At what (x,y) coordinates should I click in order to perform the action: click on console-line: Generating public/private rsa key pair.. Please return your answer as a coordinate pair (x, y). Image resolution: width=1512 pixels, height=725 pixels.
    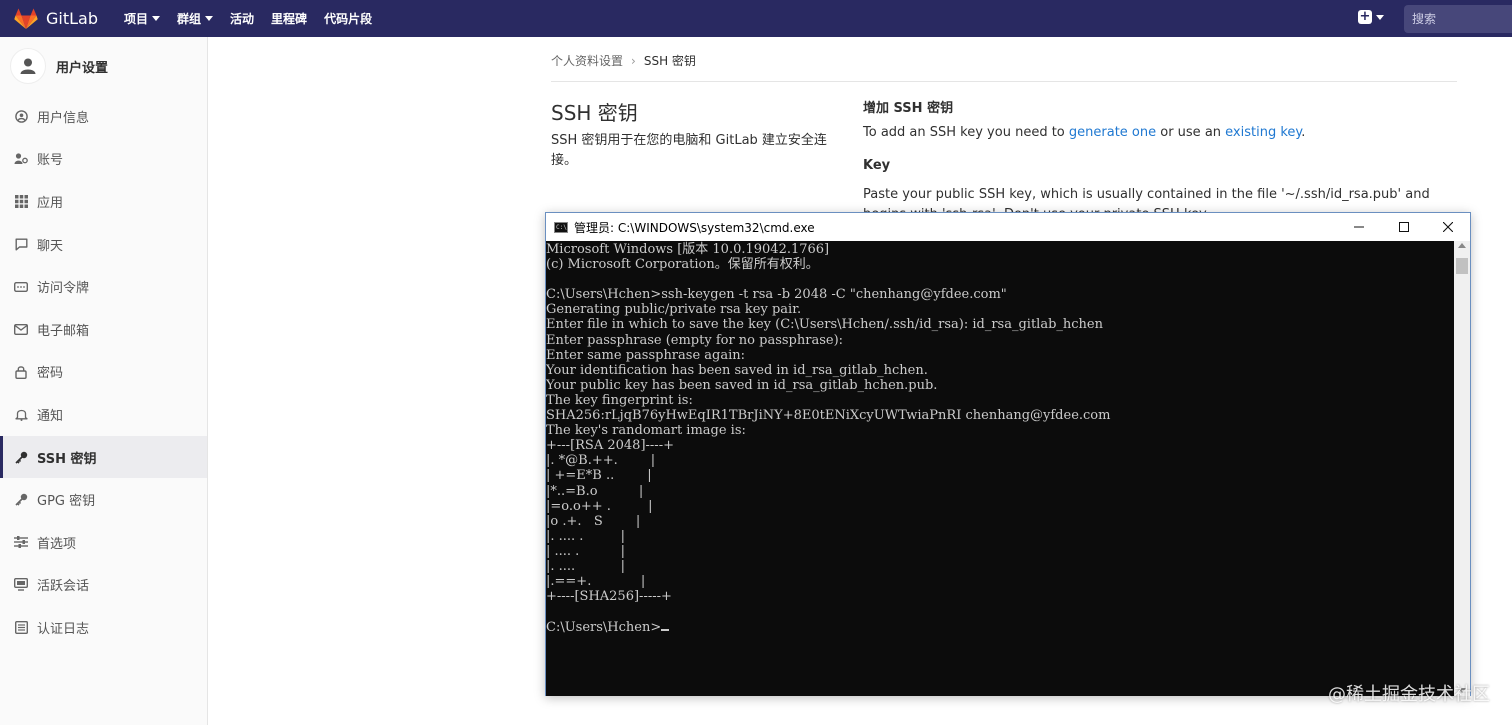
    Looking at the image, I should click on (674, 310).